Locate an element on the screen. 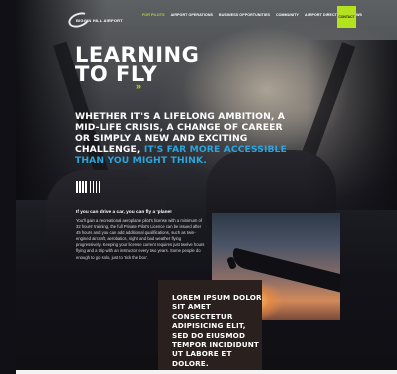 The width and height of the screenshot is (397, 374). contact-button-label: CONTACT is located at coordinates (346, 17).